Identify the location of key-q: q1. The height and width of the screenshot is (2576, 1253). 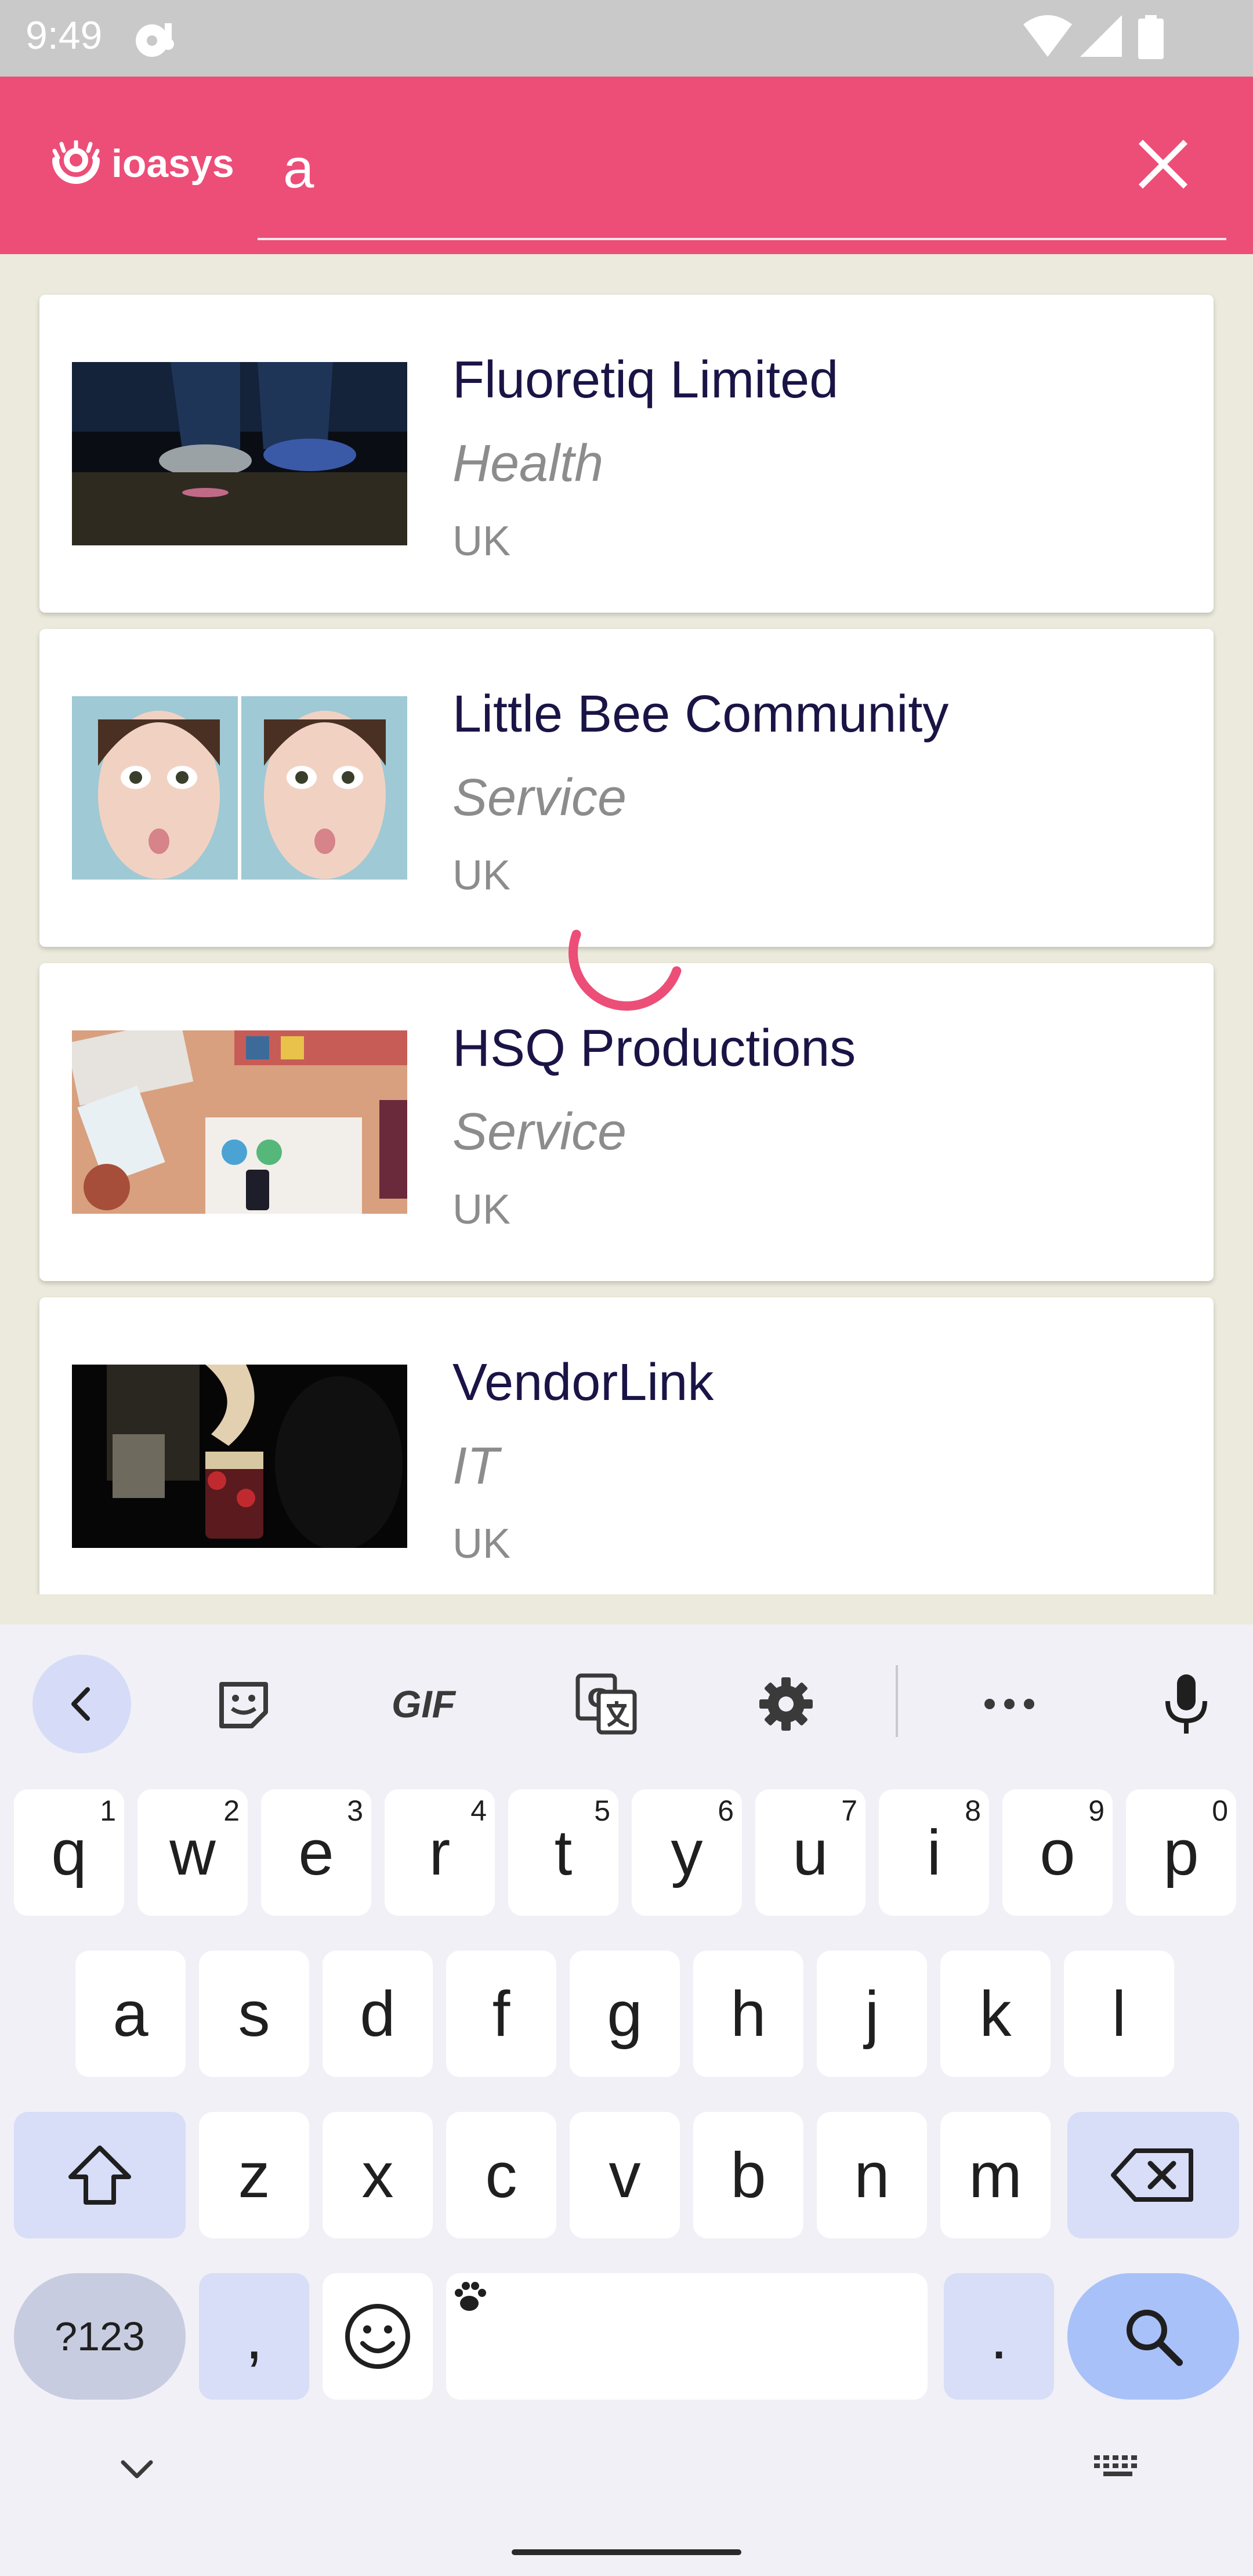
(69, 1852).